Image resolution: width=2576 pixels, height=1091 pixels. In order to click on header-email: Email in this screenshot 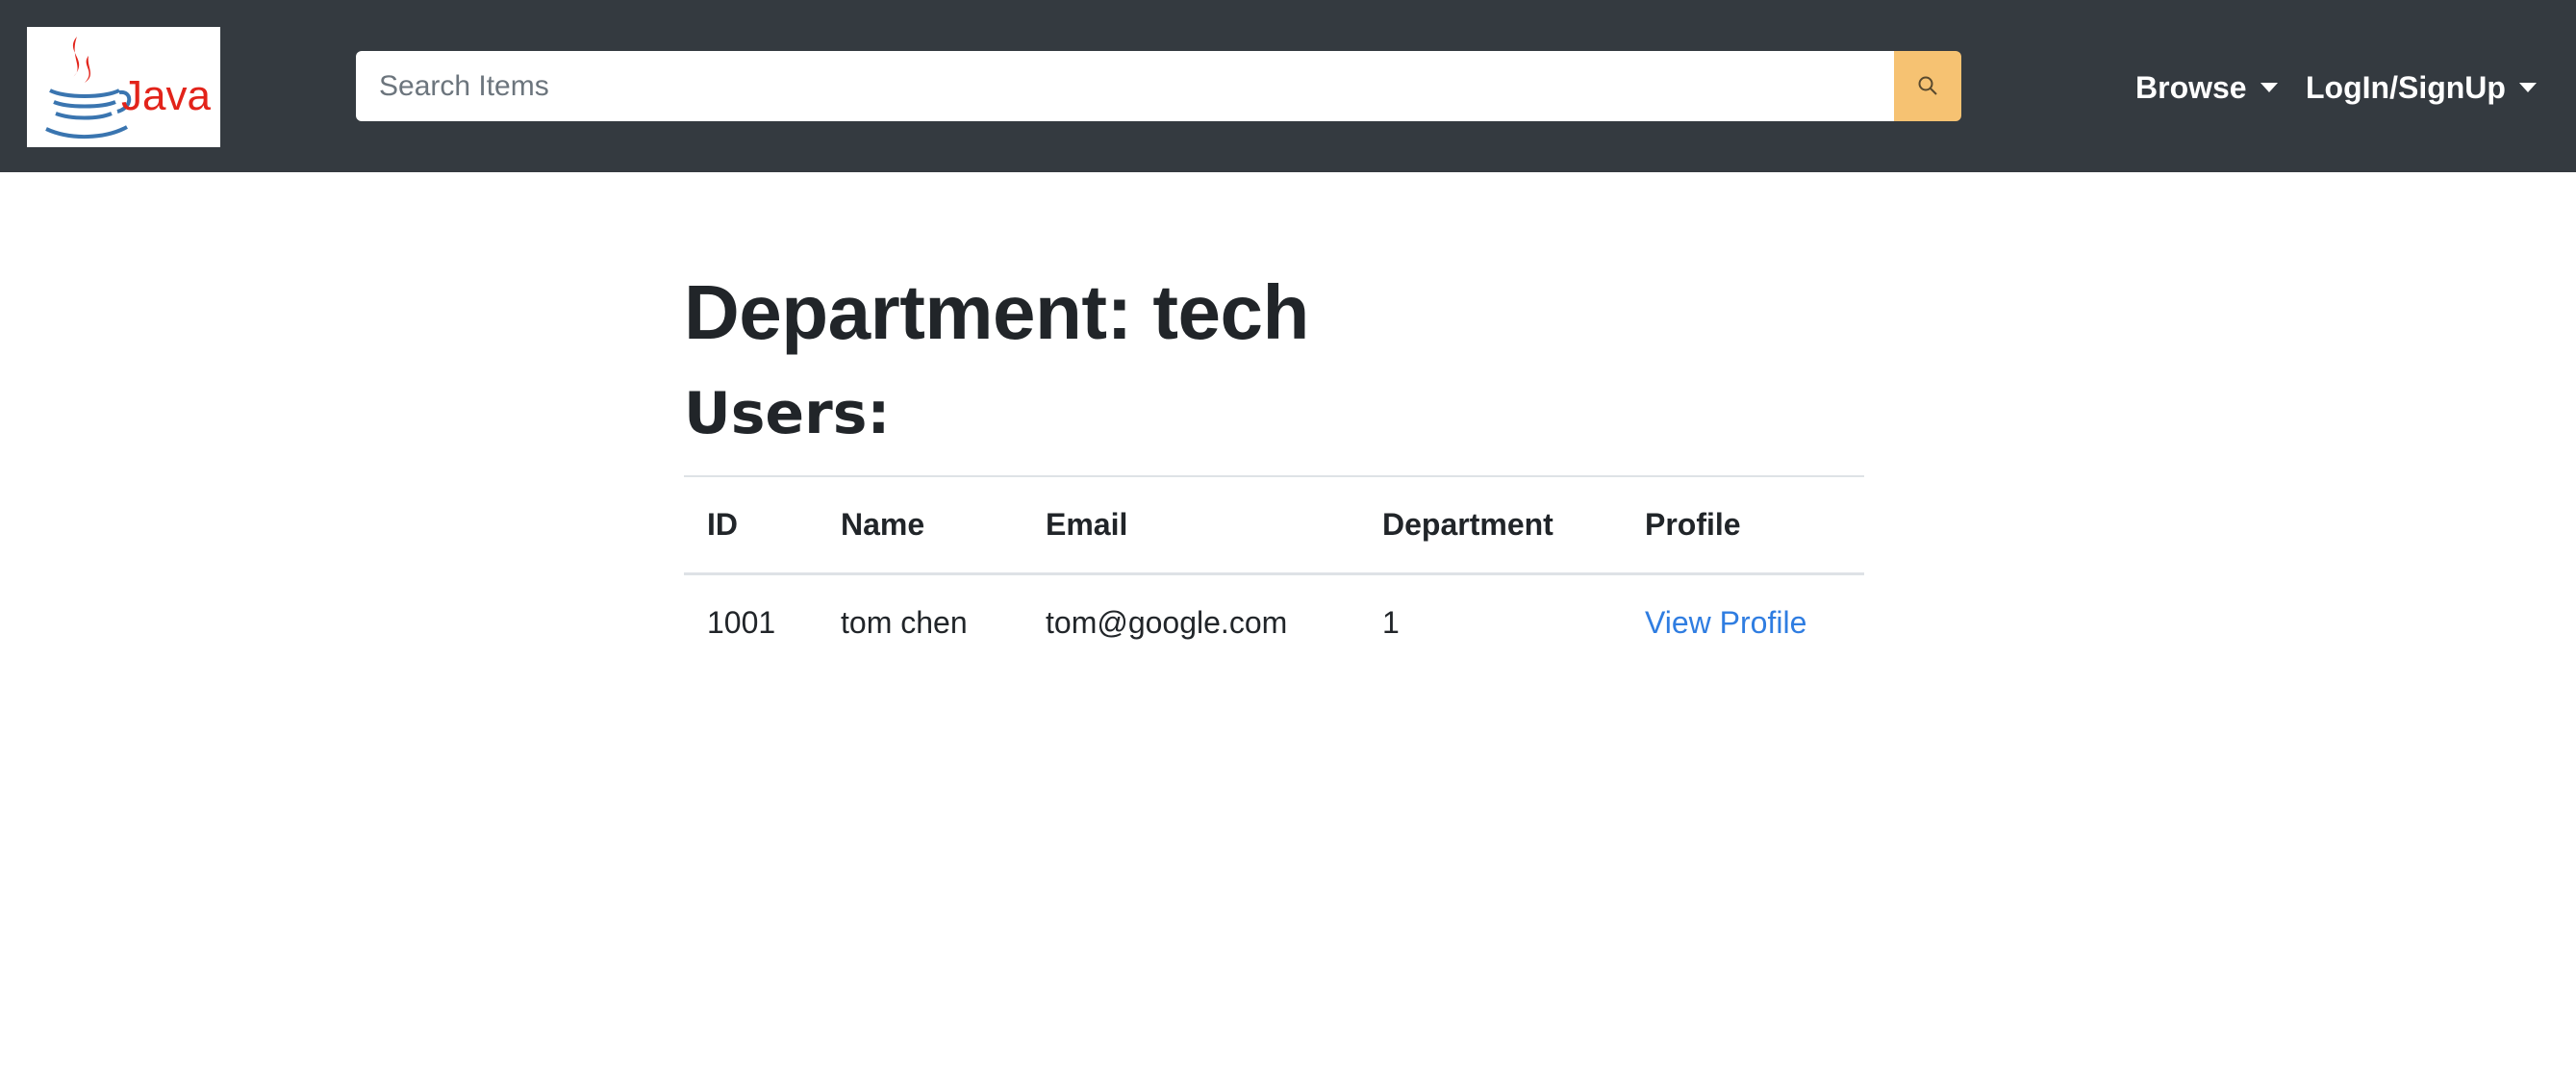, I will do `click(1191, 525)`.